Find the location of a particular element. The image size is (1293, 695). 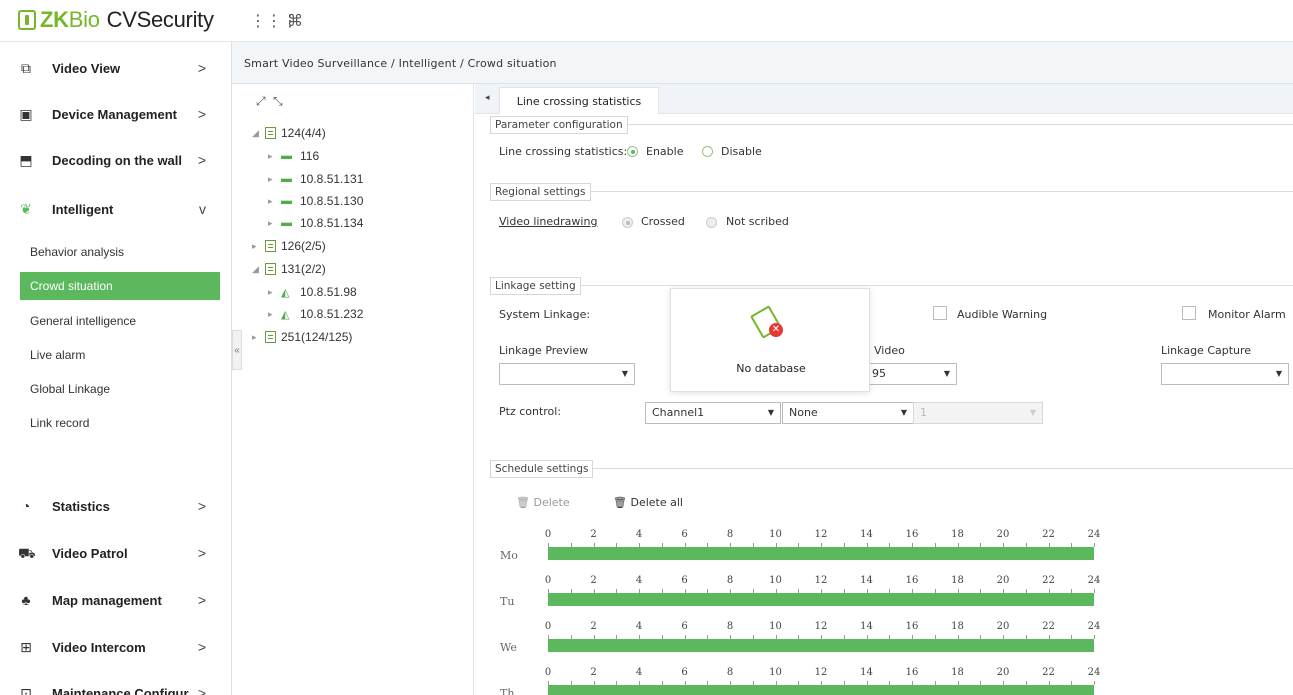

logo-mark-icon is located at coordinates (27, 20).